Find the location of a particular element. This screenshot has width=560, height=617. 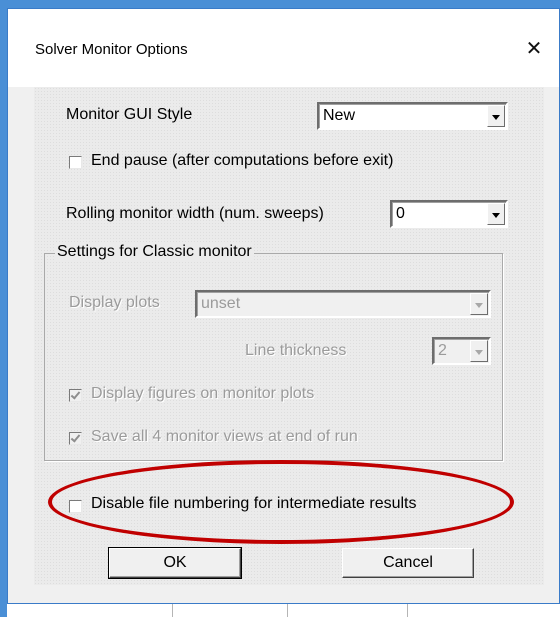

background-window-edge is located at coordinates (283, 610).